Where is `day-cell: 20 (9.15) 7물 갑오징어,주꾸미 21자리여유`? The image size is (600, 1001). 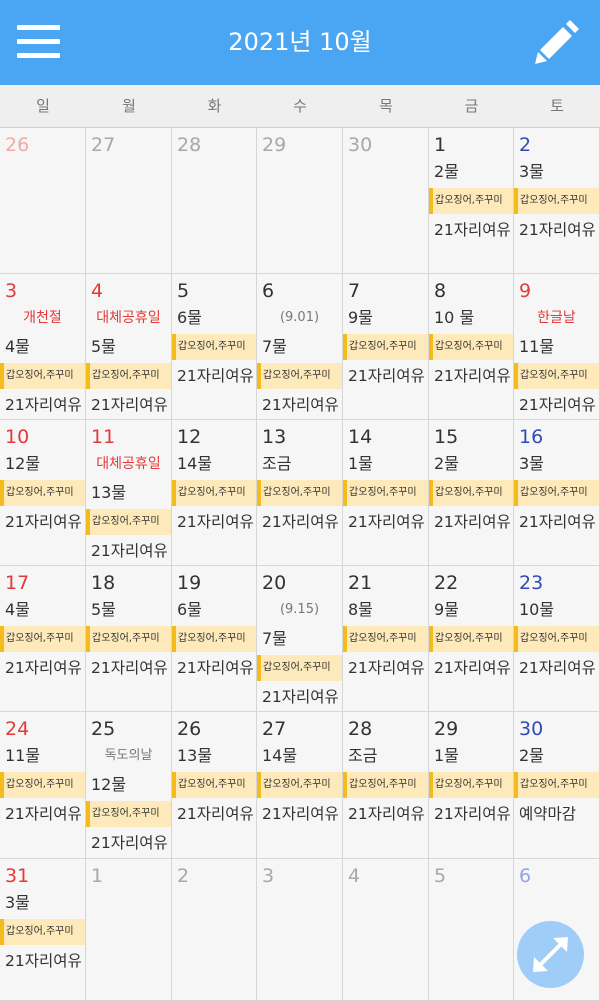
day-cell: 20 (9.15) 7물 갑오징어,주꾸미 21자리여유 is located at coordinates (300, 639).